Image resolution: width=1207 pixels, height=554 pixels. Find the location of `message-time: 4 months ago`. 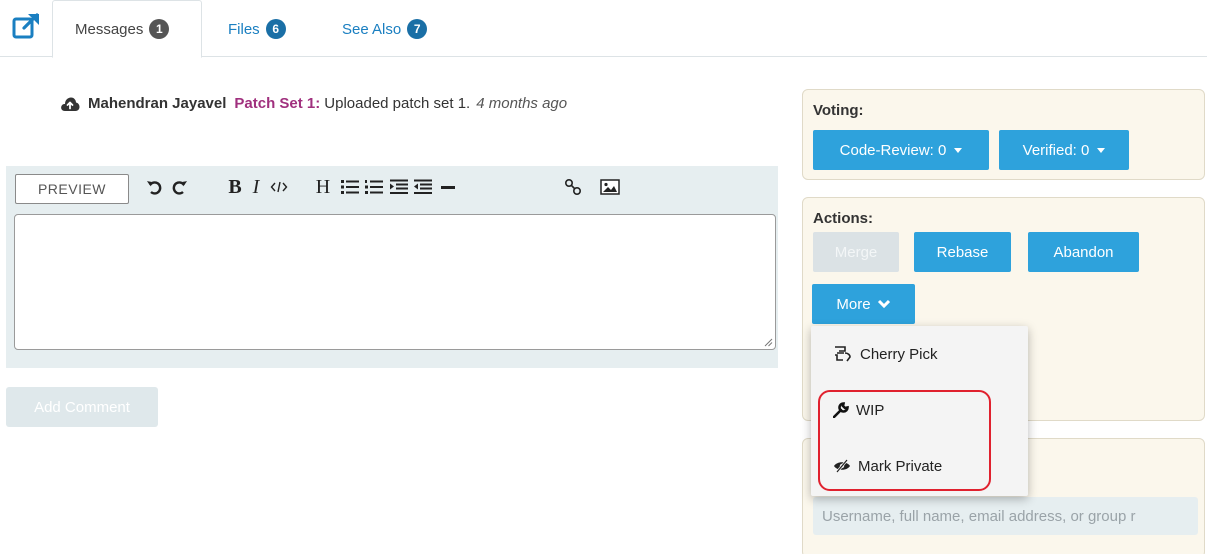

message-time: 4 months ago is located at coordinates (522, 103).